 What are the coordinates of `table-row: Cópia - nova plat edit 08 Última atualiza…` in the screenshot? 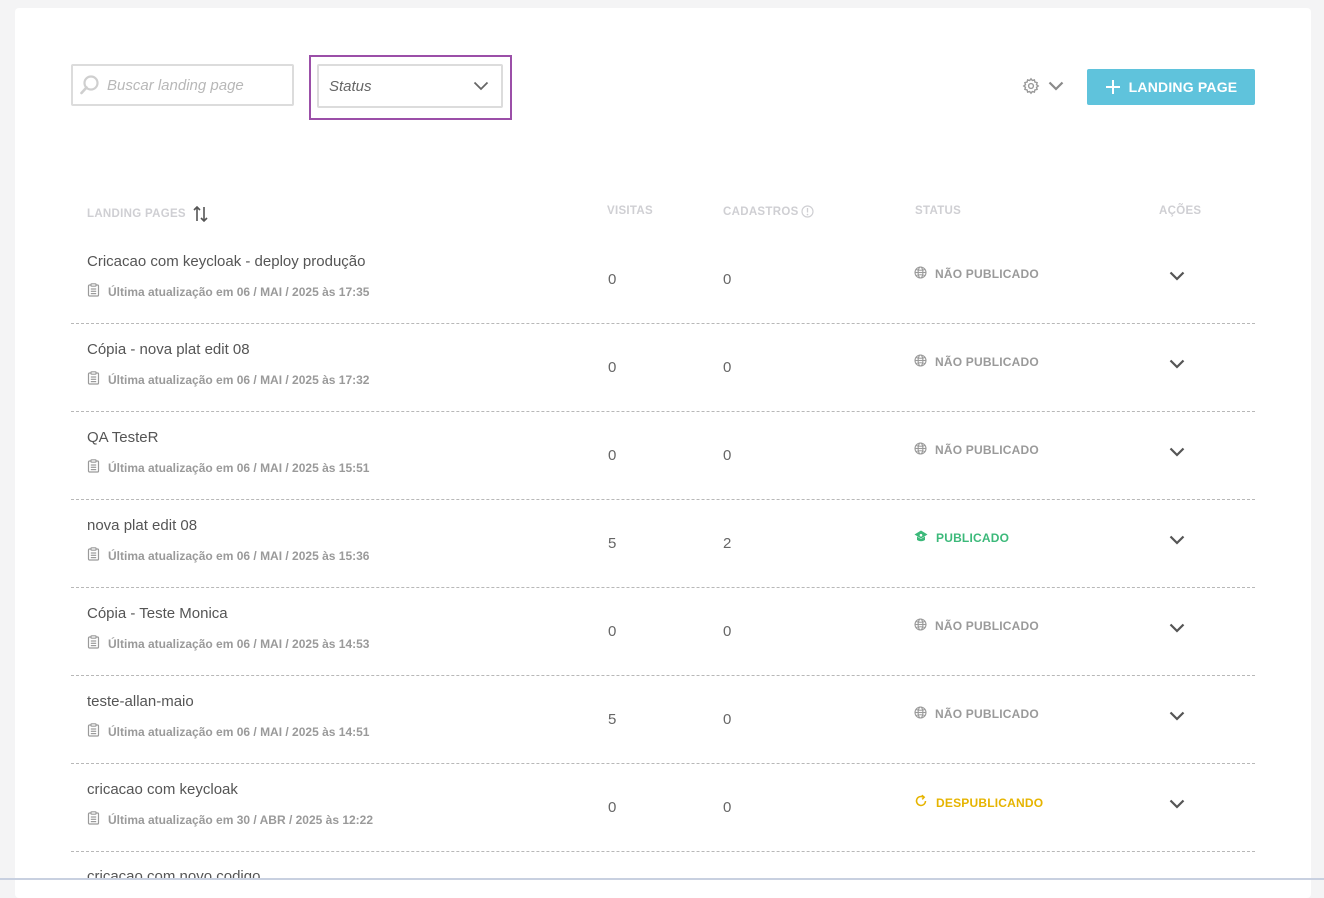 It's located at (663, 368).